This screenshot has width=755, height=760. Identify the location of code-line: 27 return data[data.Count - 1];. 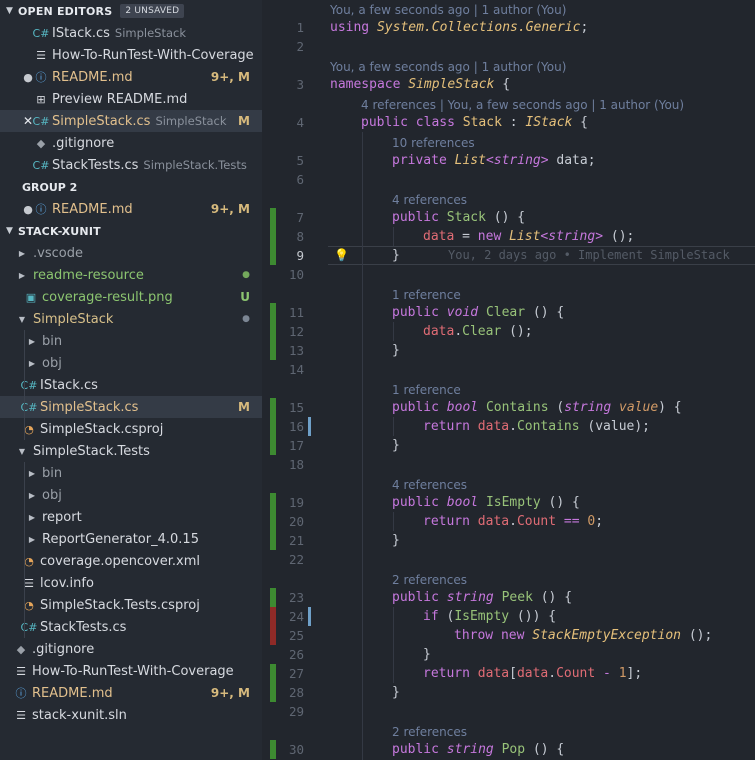
(508, 673).